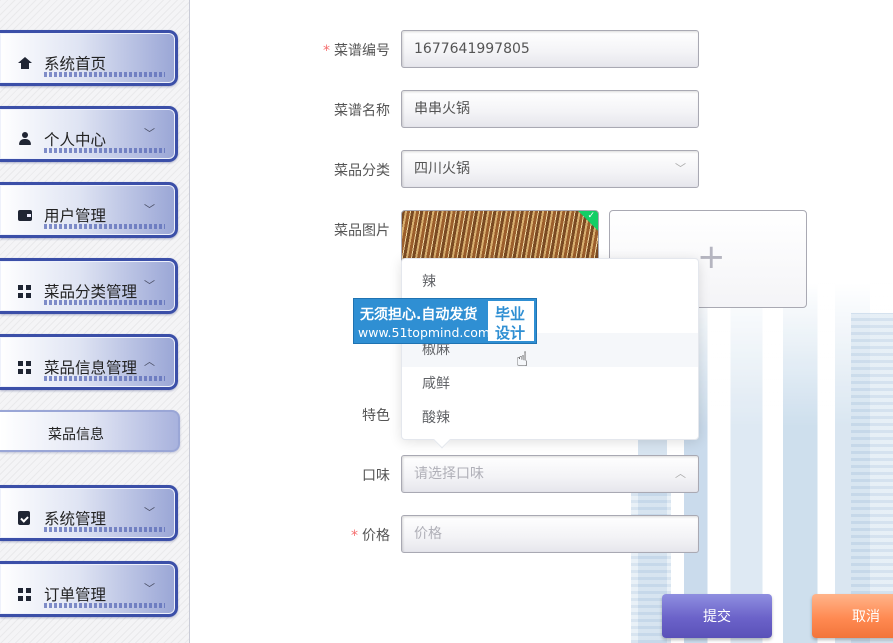 The width and height of the screenshot is (893, 643). What do you see at coordinates (442, 169) in the screenshot?
I see `category-value: 四川火锅` at bounding box center [442, 169].